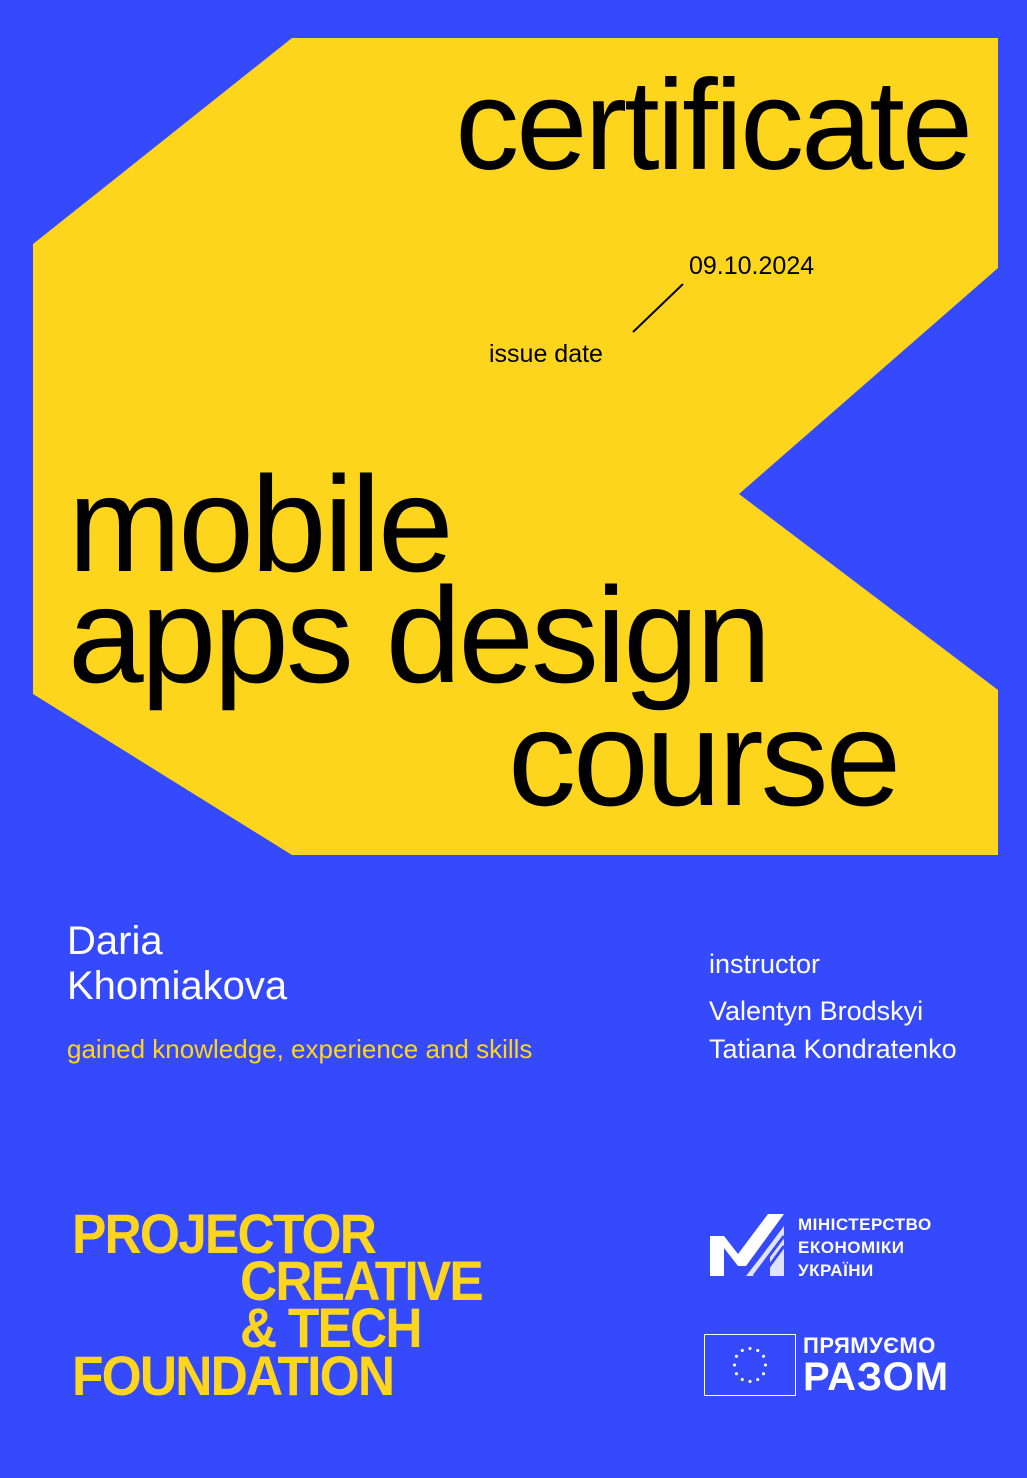 This screenshot has height=1478, width=1027. I want to click on ministry-logo-line-2: ЕКОНОМІКИ, so click(851, 1247).